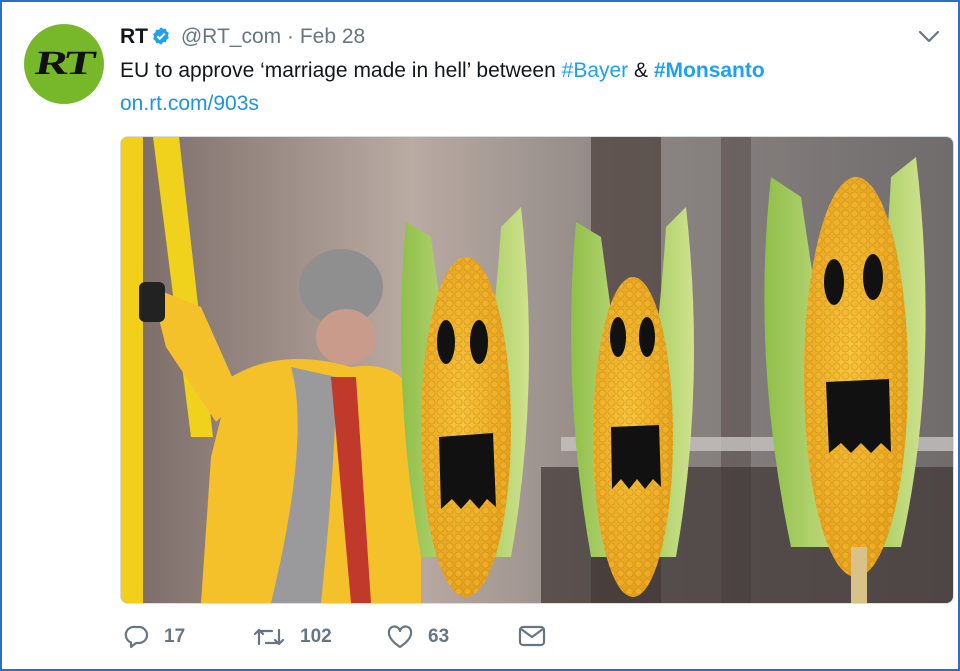 The height and width of the screenshot is (671, 960). What do you see at coordinates (269, 637) in the screenshot?
I see `retweet-icon` at bounding box center [269, 637].